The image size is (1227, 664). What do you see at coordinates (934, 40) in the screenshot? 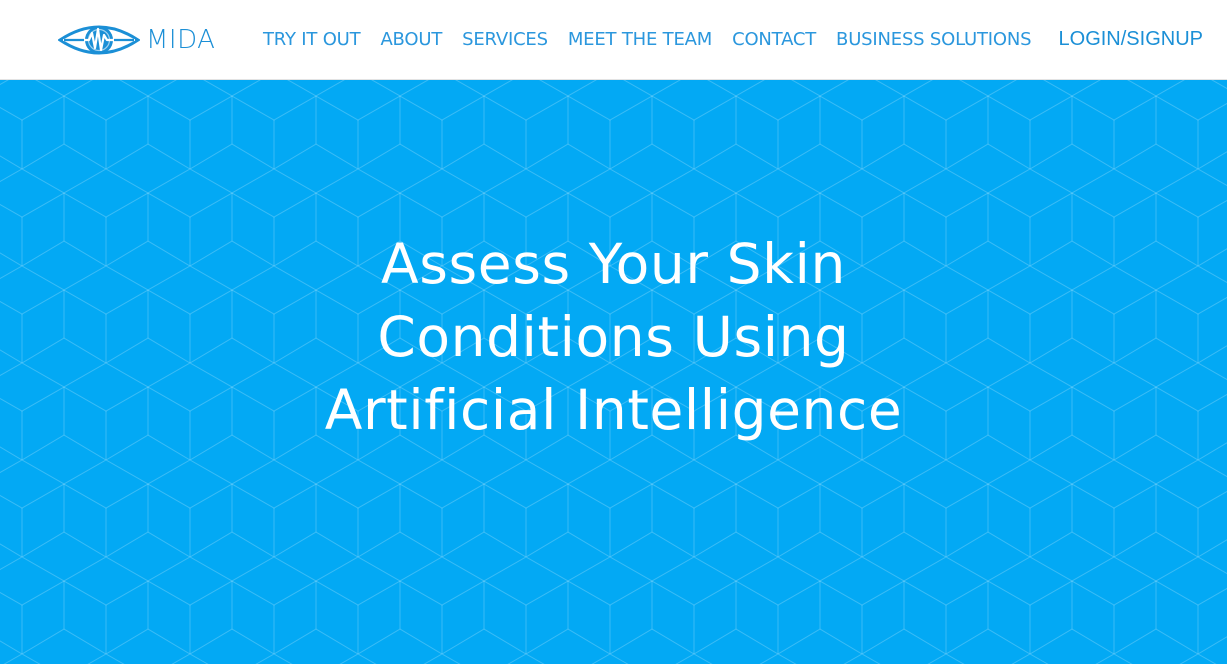
I see `nav-link-business-solutions: BUSINESS SOLUTIONS` at bounding box center [934, 40].